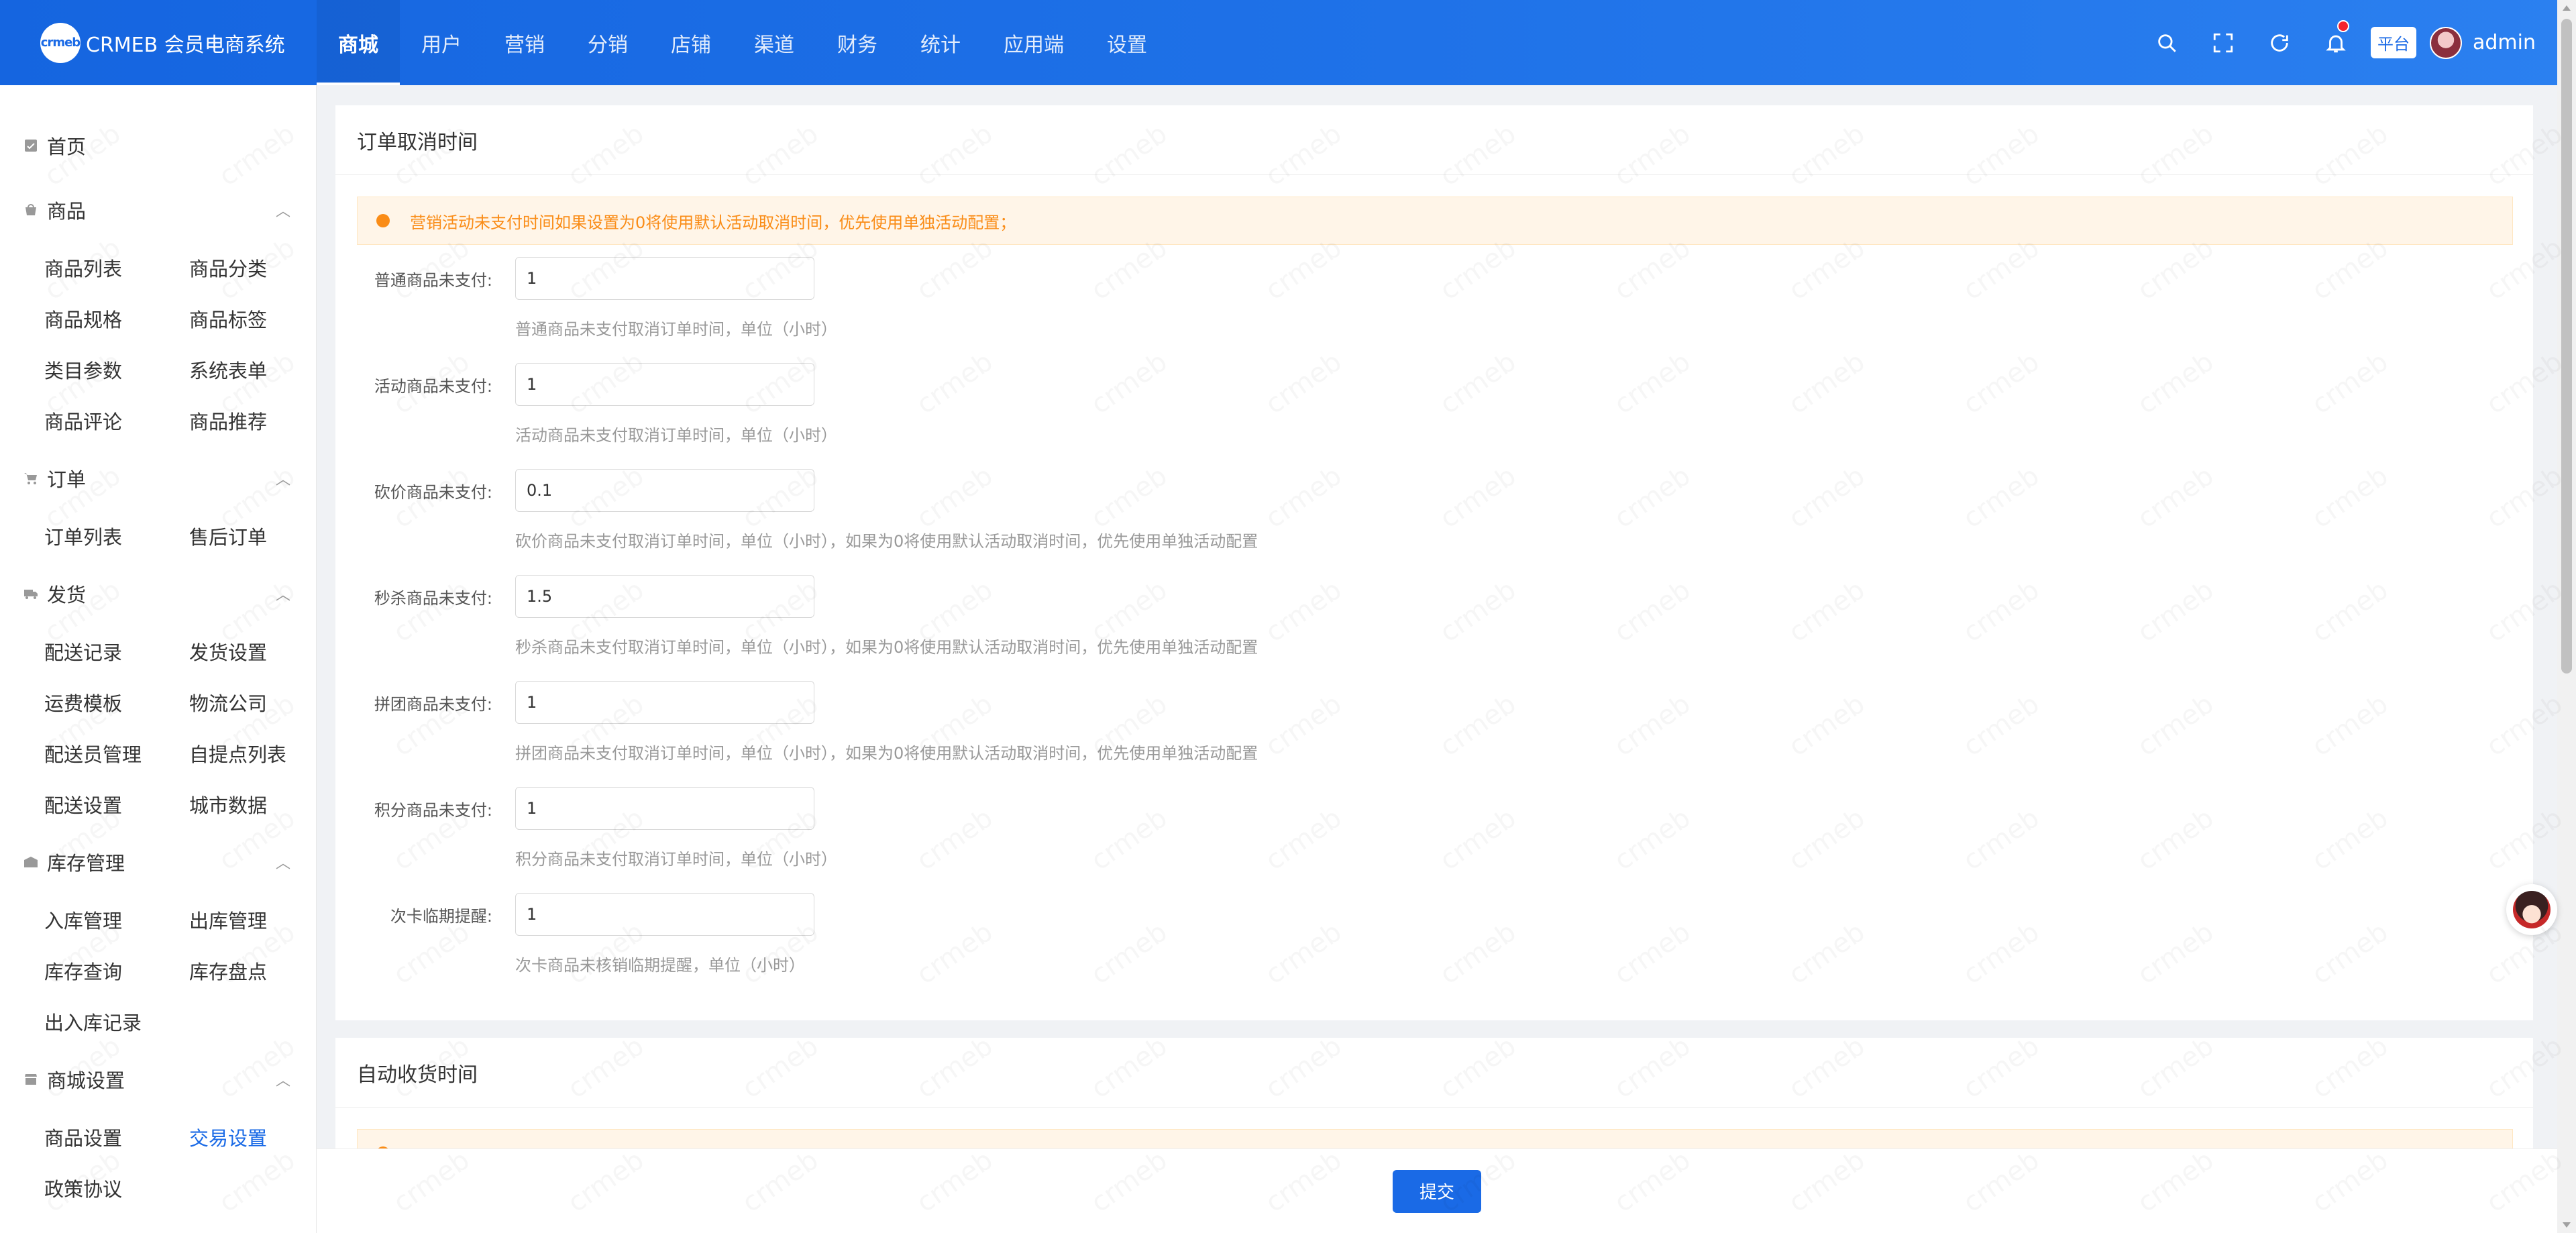  I want to click on home-icon, so click(31, 146).